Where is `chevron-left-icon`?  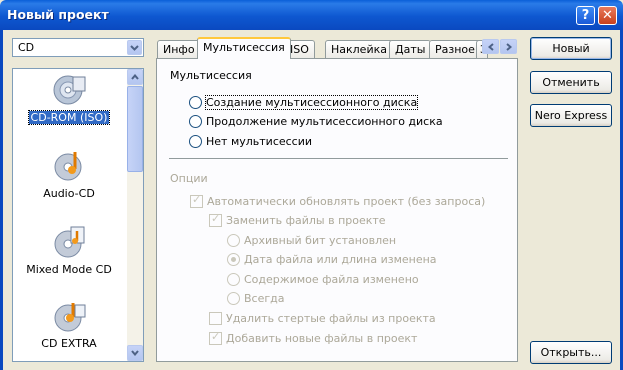
chevron-left-icon is located at coordinates (490, 46).